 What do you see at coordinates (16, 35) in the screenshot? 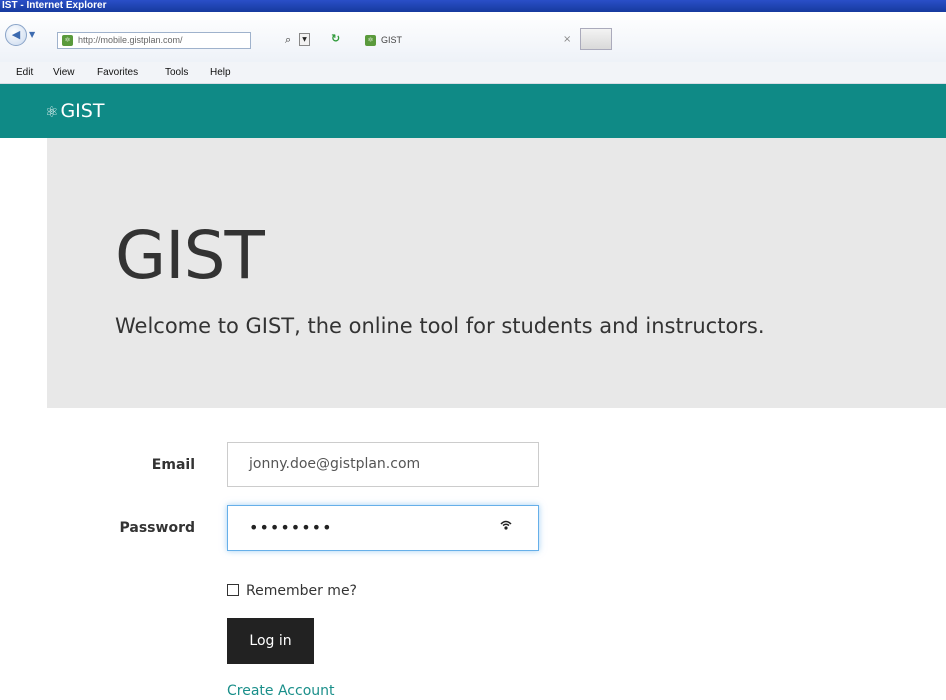
I see `back-arrow-icon: ◀` at bounding box center [16, 35].